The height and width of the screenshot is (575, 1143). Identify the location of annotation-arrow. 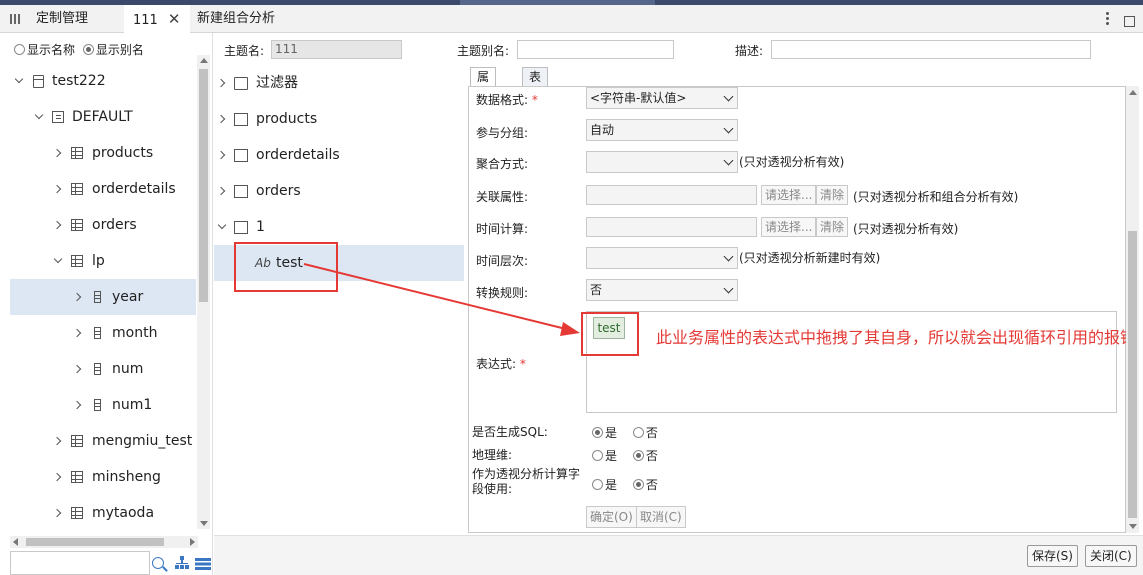
(441, 299).